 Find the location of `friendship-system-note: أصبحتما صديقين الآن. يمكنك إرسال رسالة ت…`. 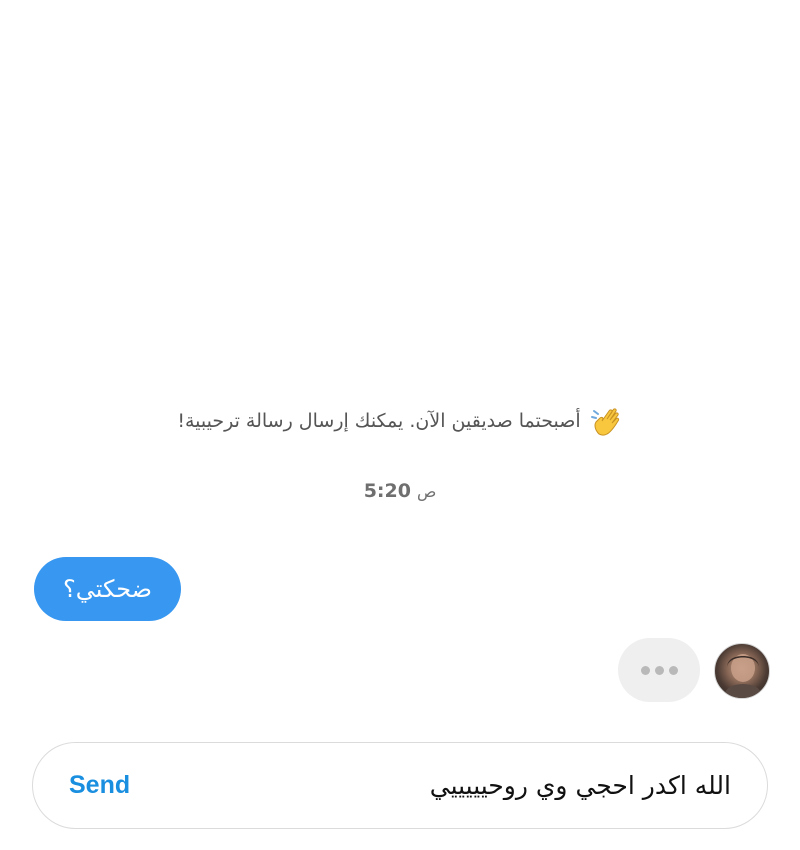

friendship-system-note: أصبحتما صديقين الآن. يمكنك إرسال رسالة ت… is located at coordinates (400, 421).